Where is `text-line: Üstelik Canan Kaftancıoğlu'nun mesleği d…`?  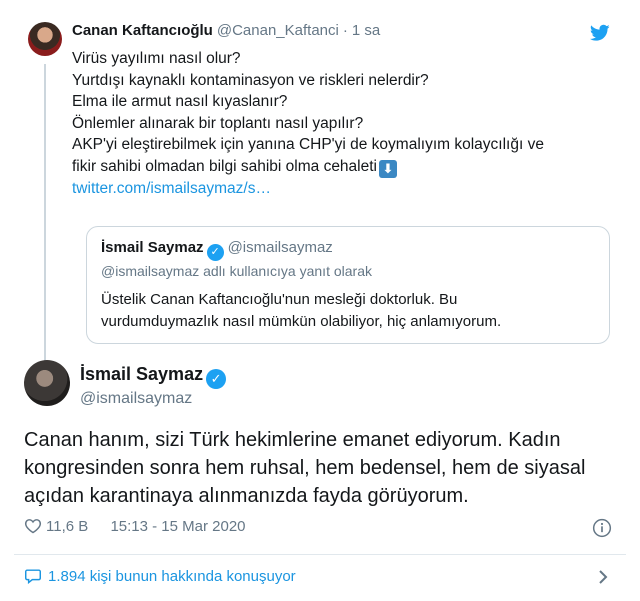 text-line: Üstelik Canan Kaftancıoğlu'nun mesleği d… is located at coordinates (279, 299).